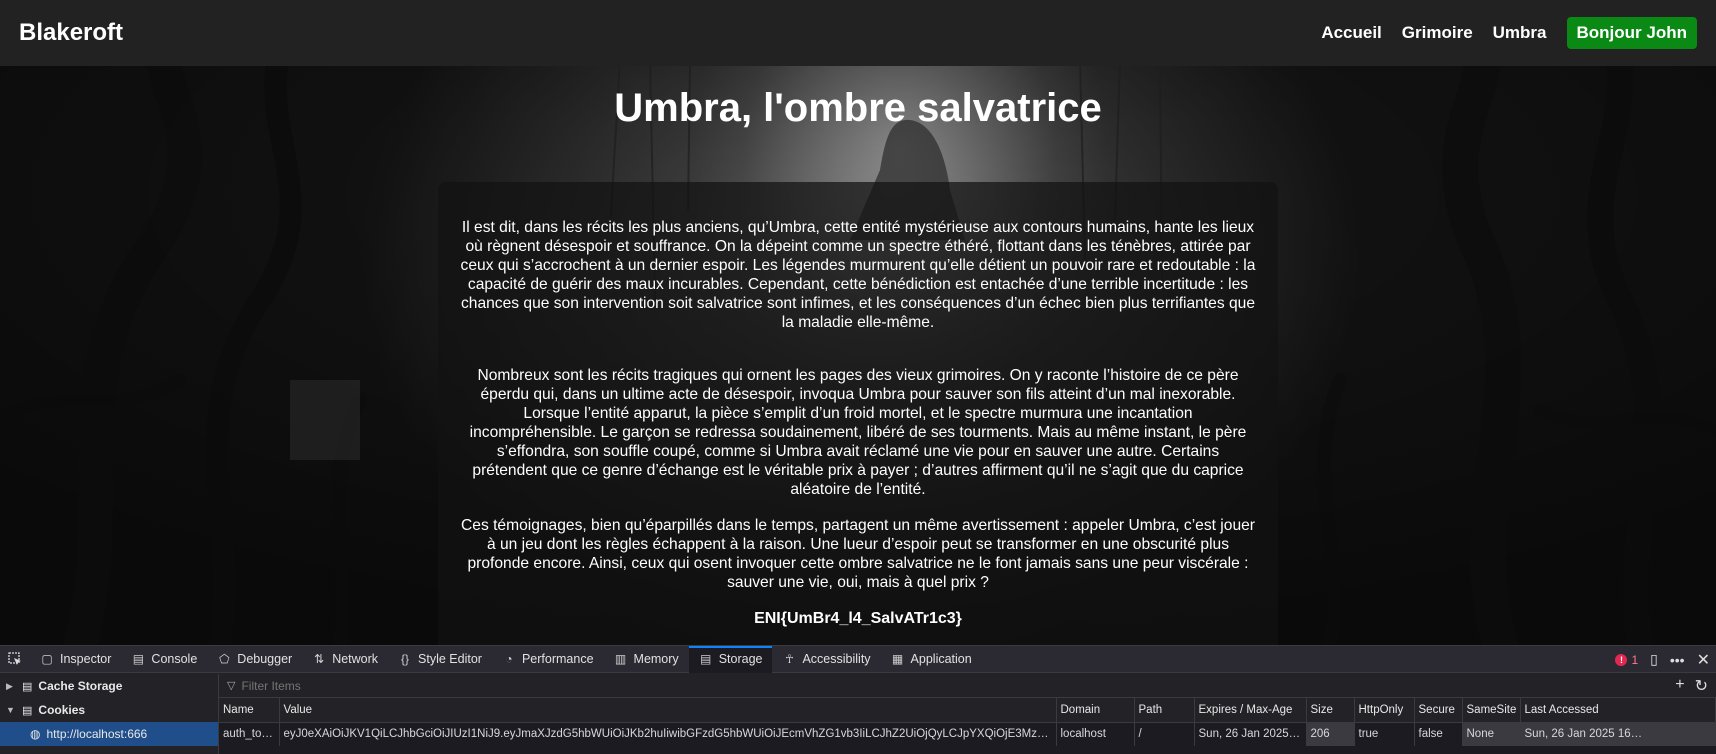 The image size is (1716, 754). Describe the element at coordinates (1701, 686) in the screenshot. I see `refresh-icon: ↻` at that location.